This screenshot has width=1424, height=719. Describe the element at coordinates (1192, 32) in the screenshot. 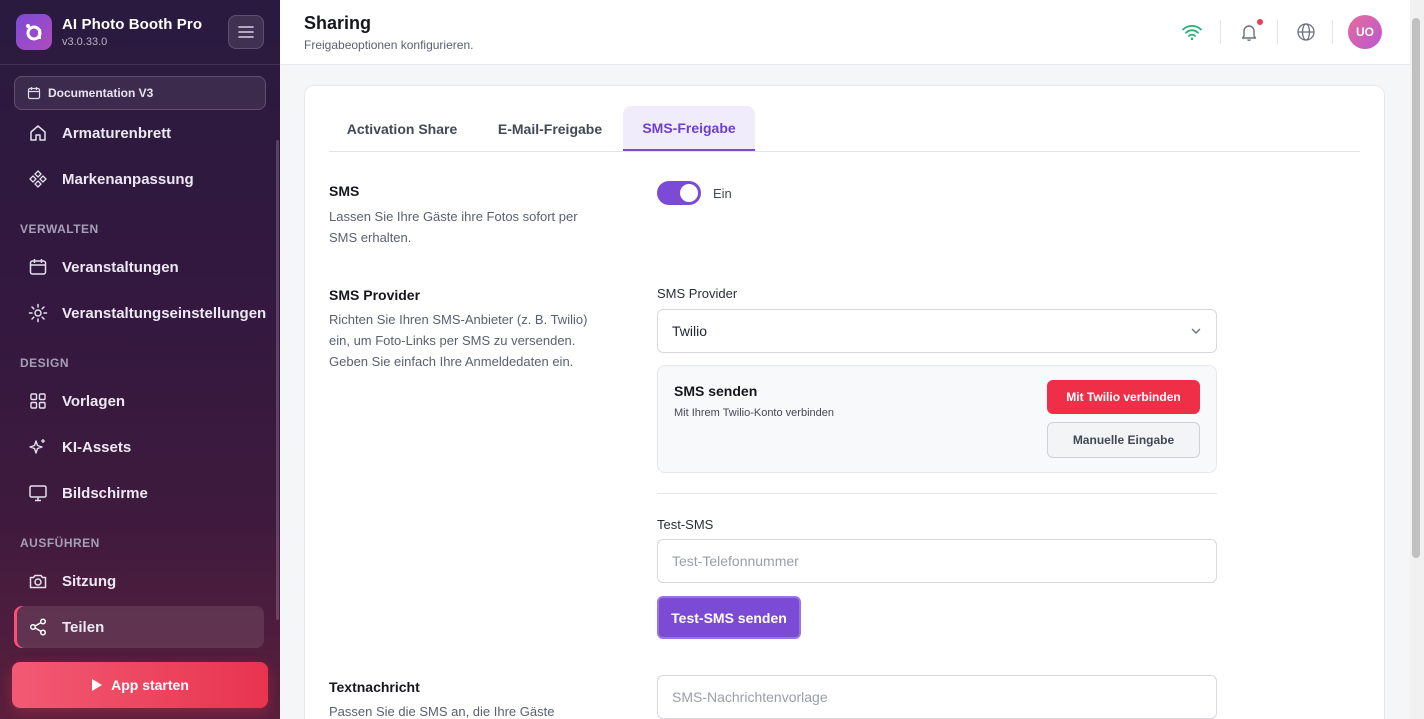

I see `wifi-icon` at that location.